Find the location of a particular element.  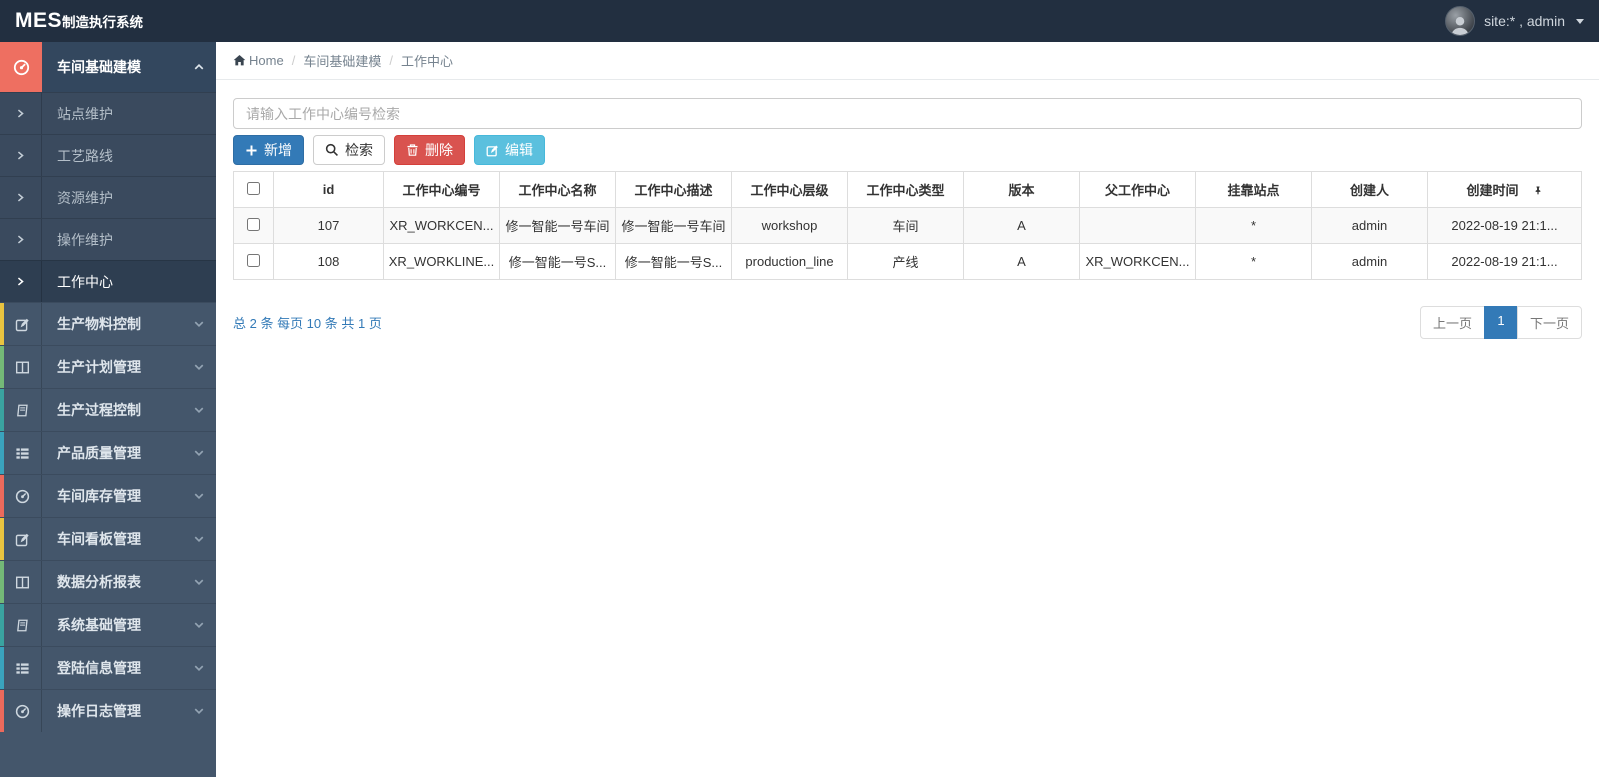

person-silhouette-icon is located at coordinates (1460, 25).